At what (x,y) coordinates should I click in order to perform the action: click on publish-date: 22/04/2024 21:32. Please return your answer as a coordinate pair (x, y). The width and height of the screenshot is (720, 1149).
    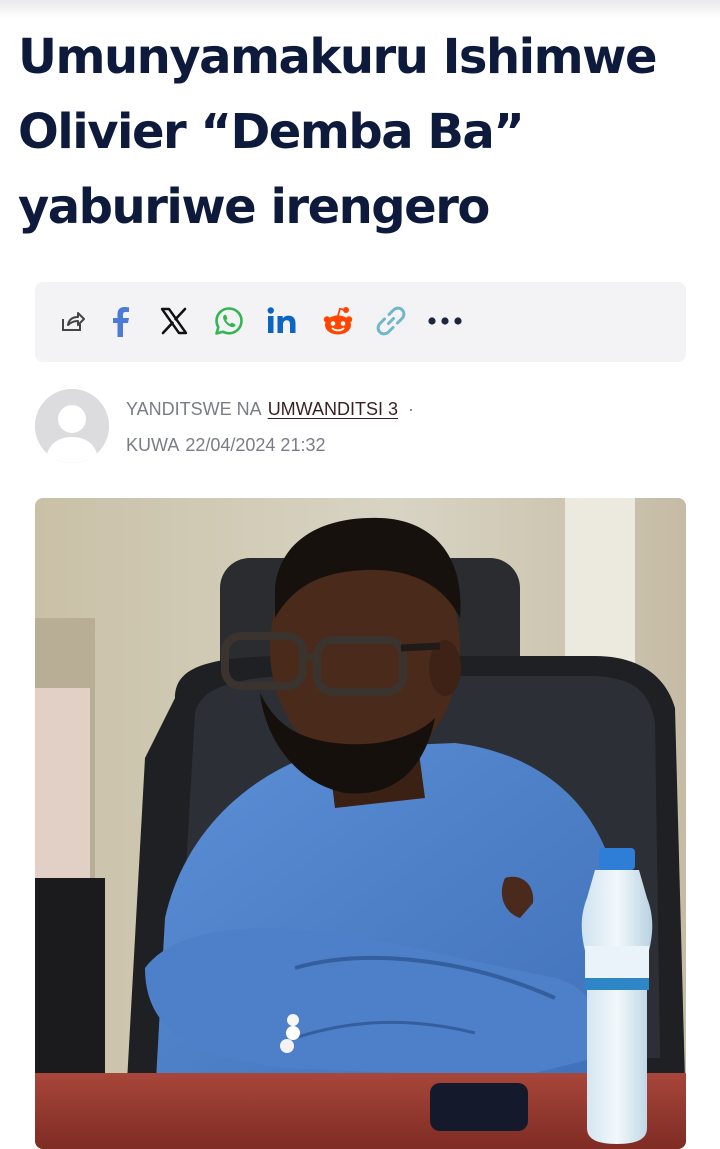
    Looking at the image, I should click on (255, 445).